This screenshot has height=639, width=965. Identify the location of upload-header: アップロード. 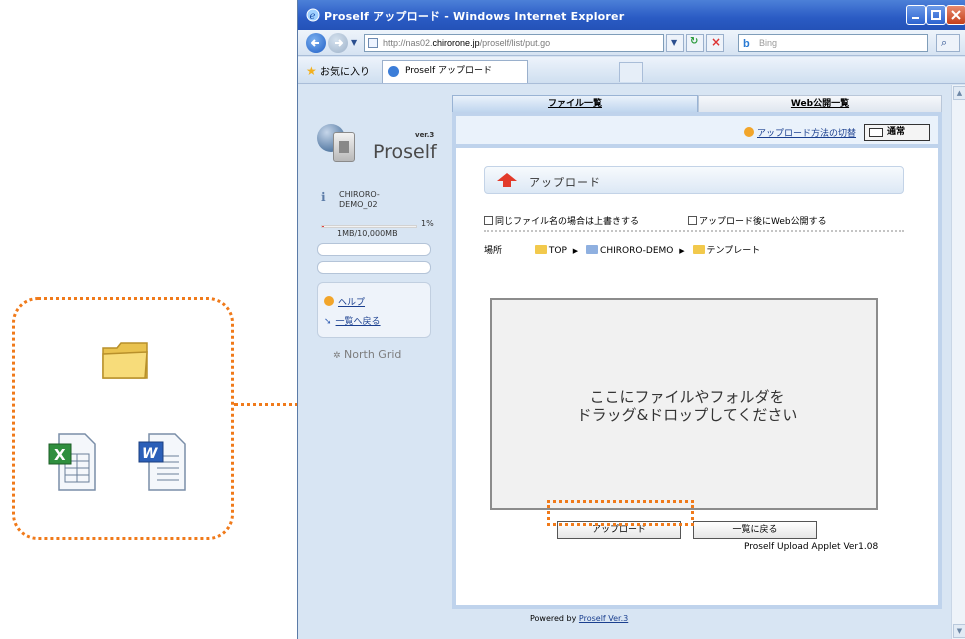
(694, 180).